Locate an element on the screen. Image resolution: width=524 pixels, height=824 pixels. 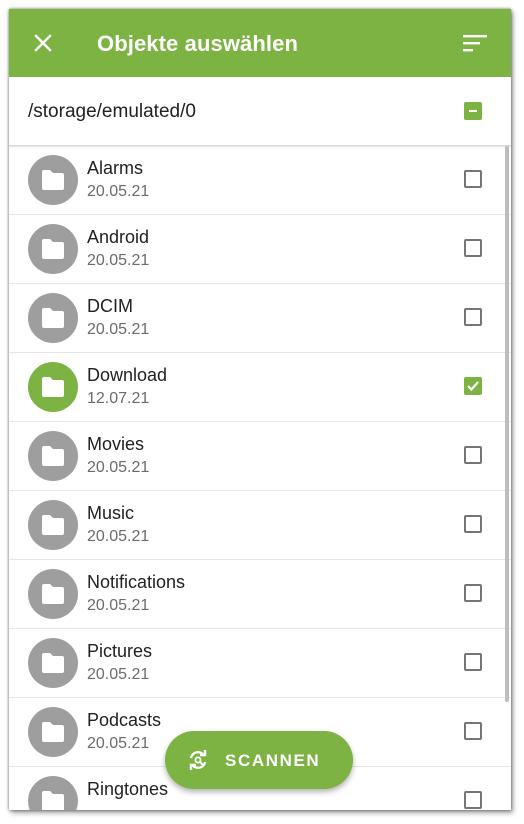
app-bar: Objekte auswählen is located at coordinates (260, 43).